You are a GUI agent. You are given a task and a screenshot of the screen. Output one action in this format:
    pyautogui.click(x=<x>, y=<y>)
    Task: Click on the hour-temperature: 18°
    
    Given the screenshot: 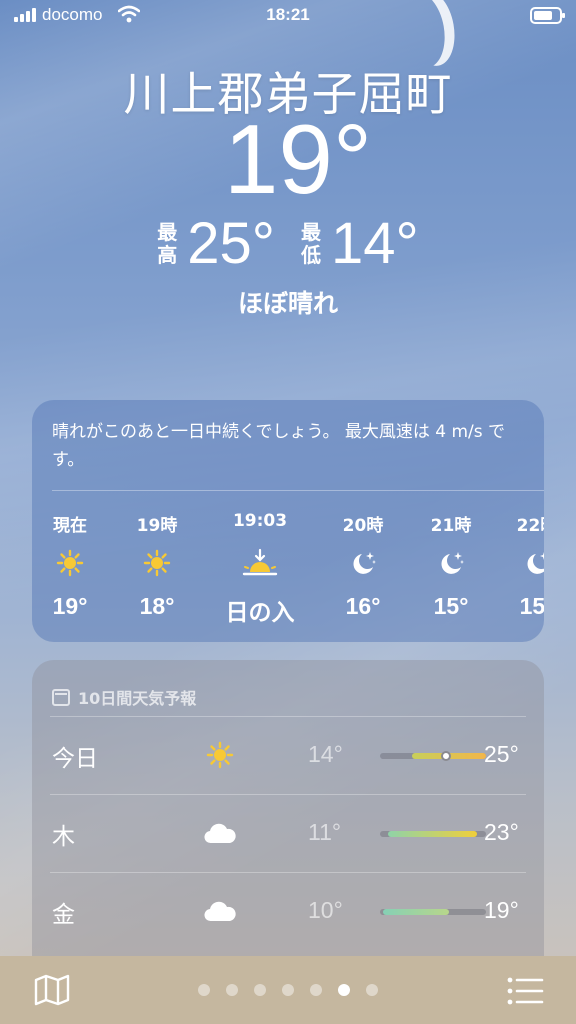 What is the action you would take?
    pyautogui.click(x=157, y=606)
    